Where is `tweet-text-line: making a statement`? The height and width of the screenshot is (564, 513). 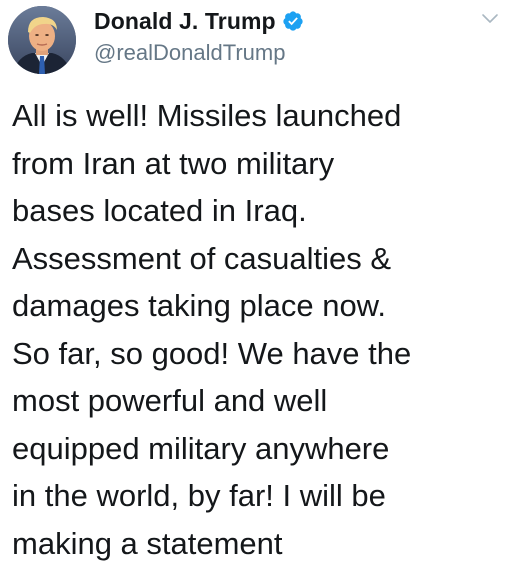 tweet-text-line: making a statement is located at coordinates (147, 543).